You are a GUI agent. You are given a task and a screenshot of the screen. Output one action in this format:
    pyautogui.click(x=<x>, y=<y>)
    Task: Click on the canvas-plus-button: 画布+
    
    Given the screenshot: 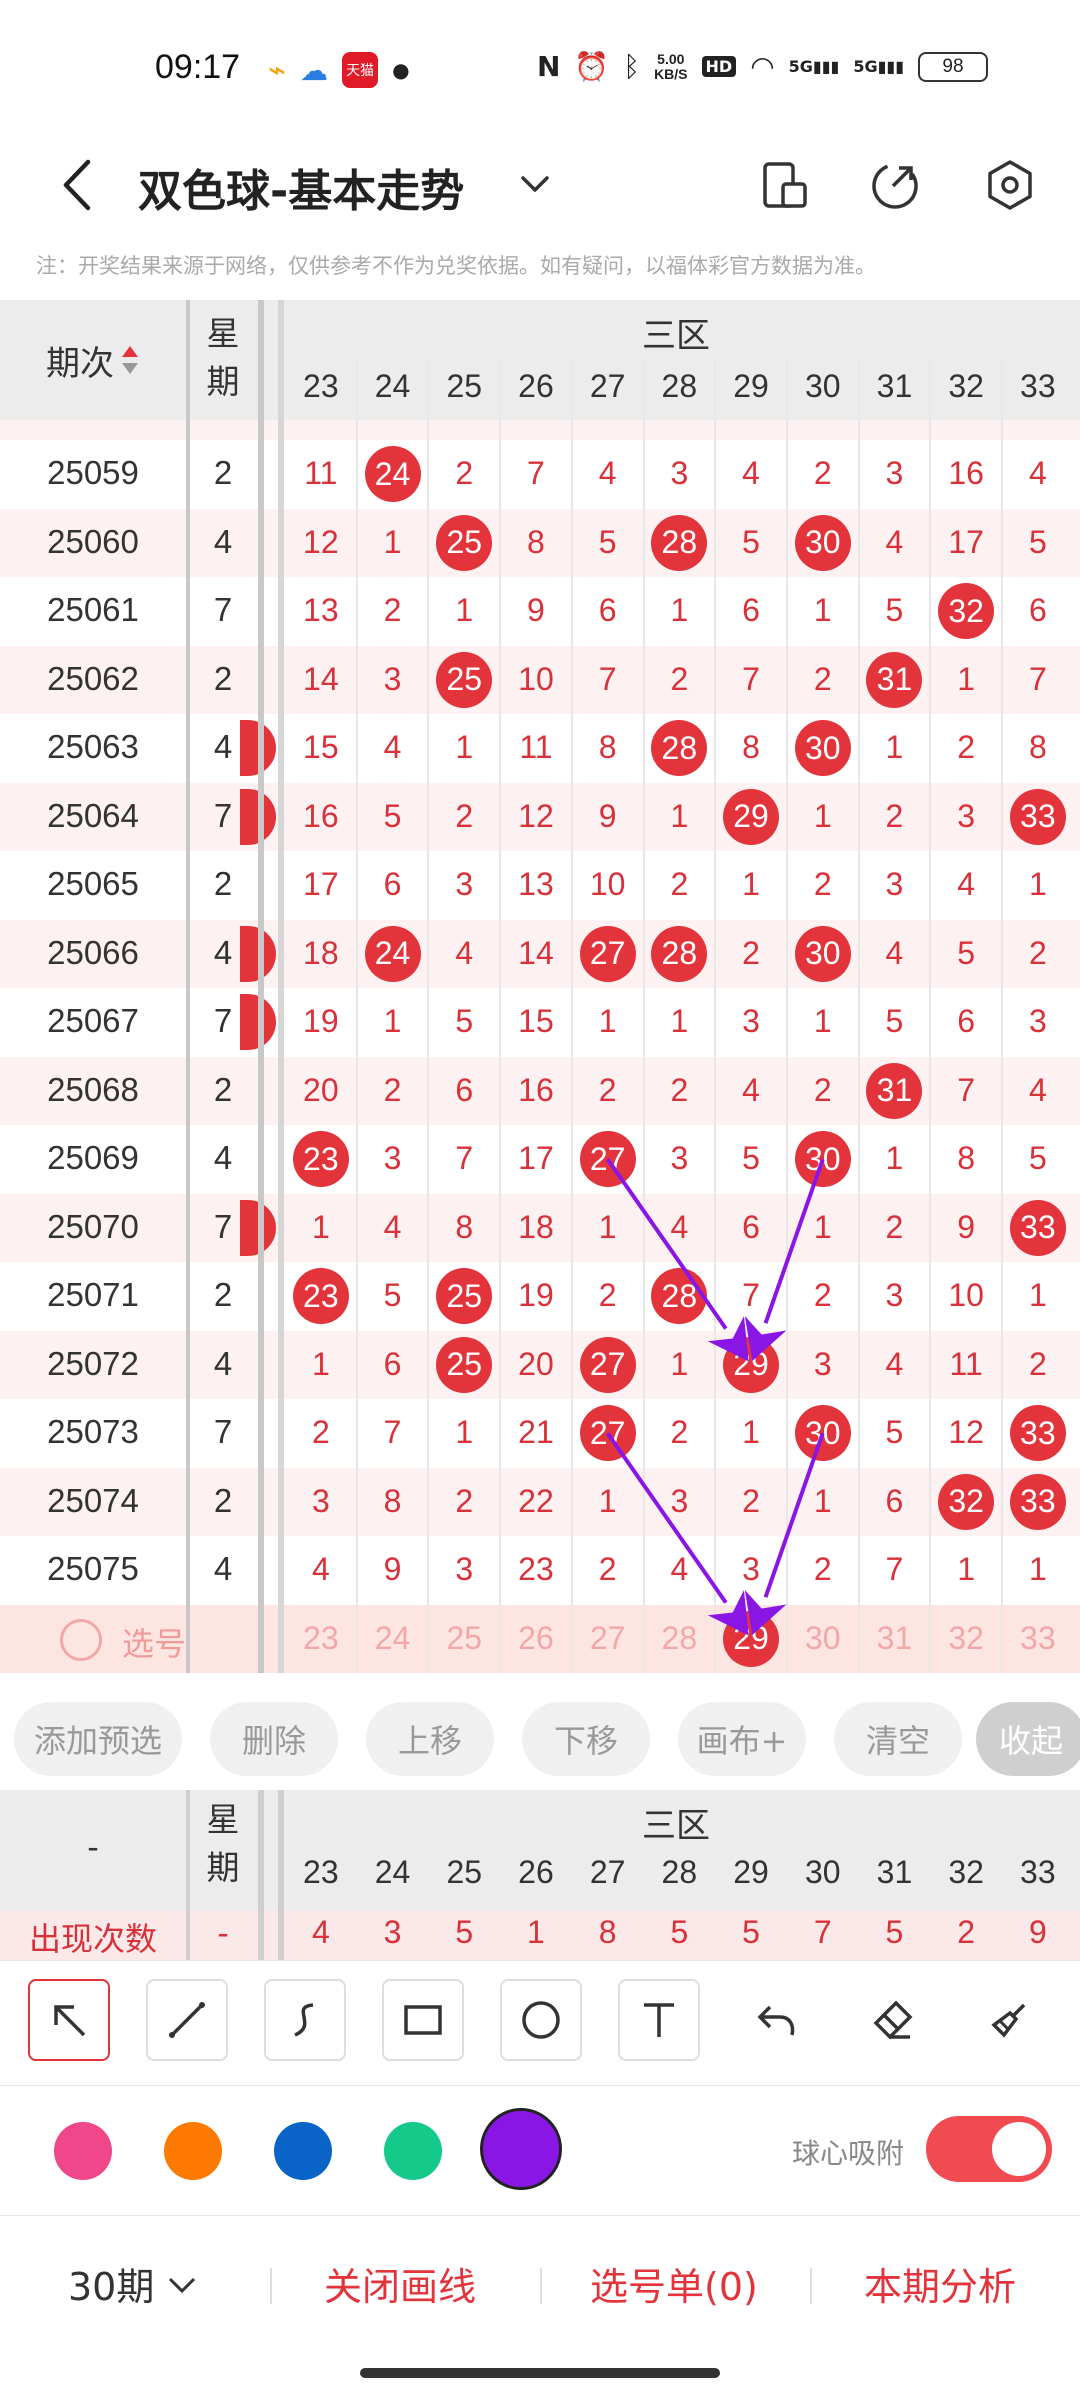 What is the action you would take?
    pyautogui.click(x=742, y=1739)
    